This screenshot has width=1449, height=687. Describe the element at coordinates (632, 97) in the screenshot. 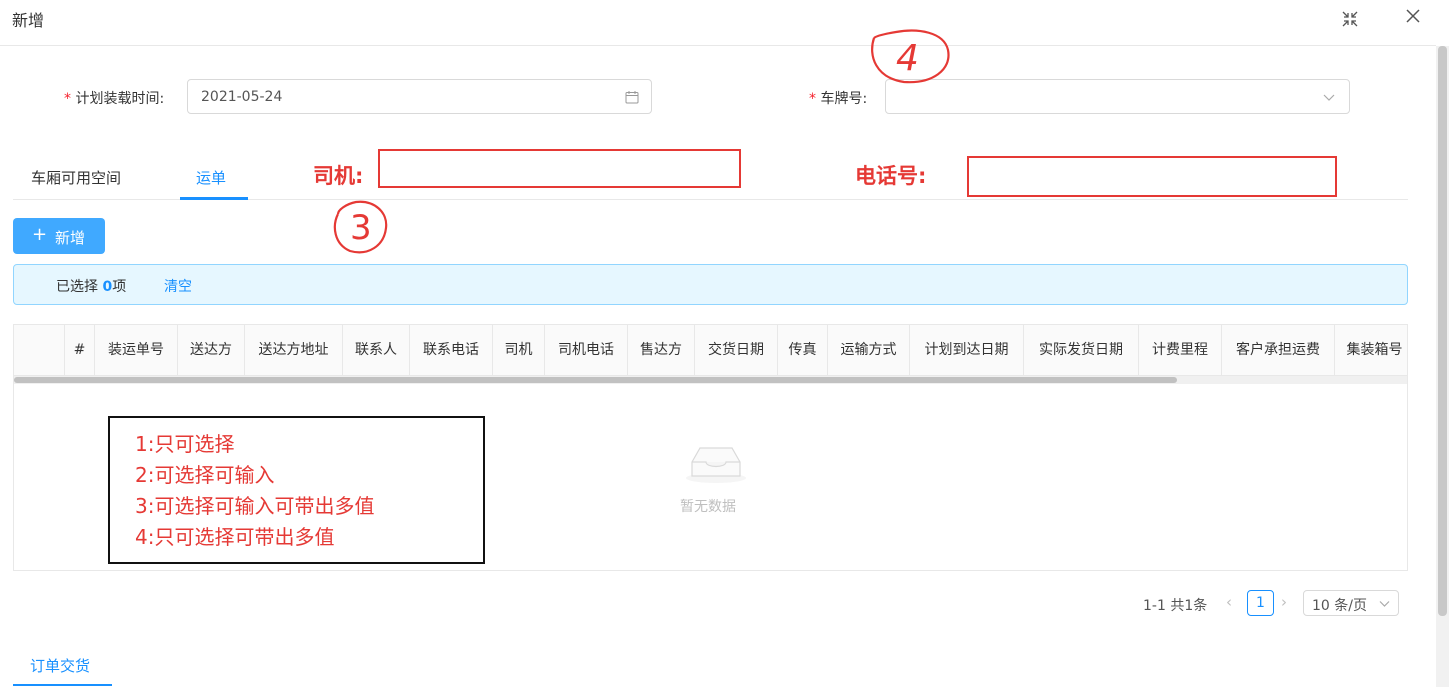

I see `calendar-icon` at that location.